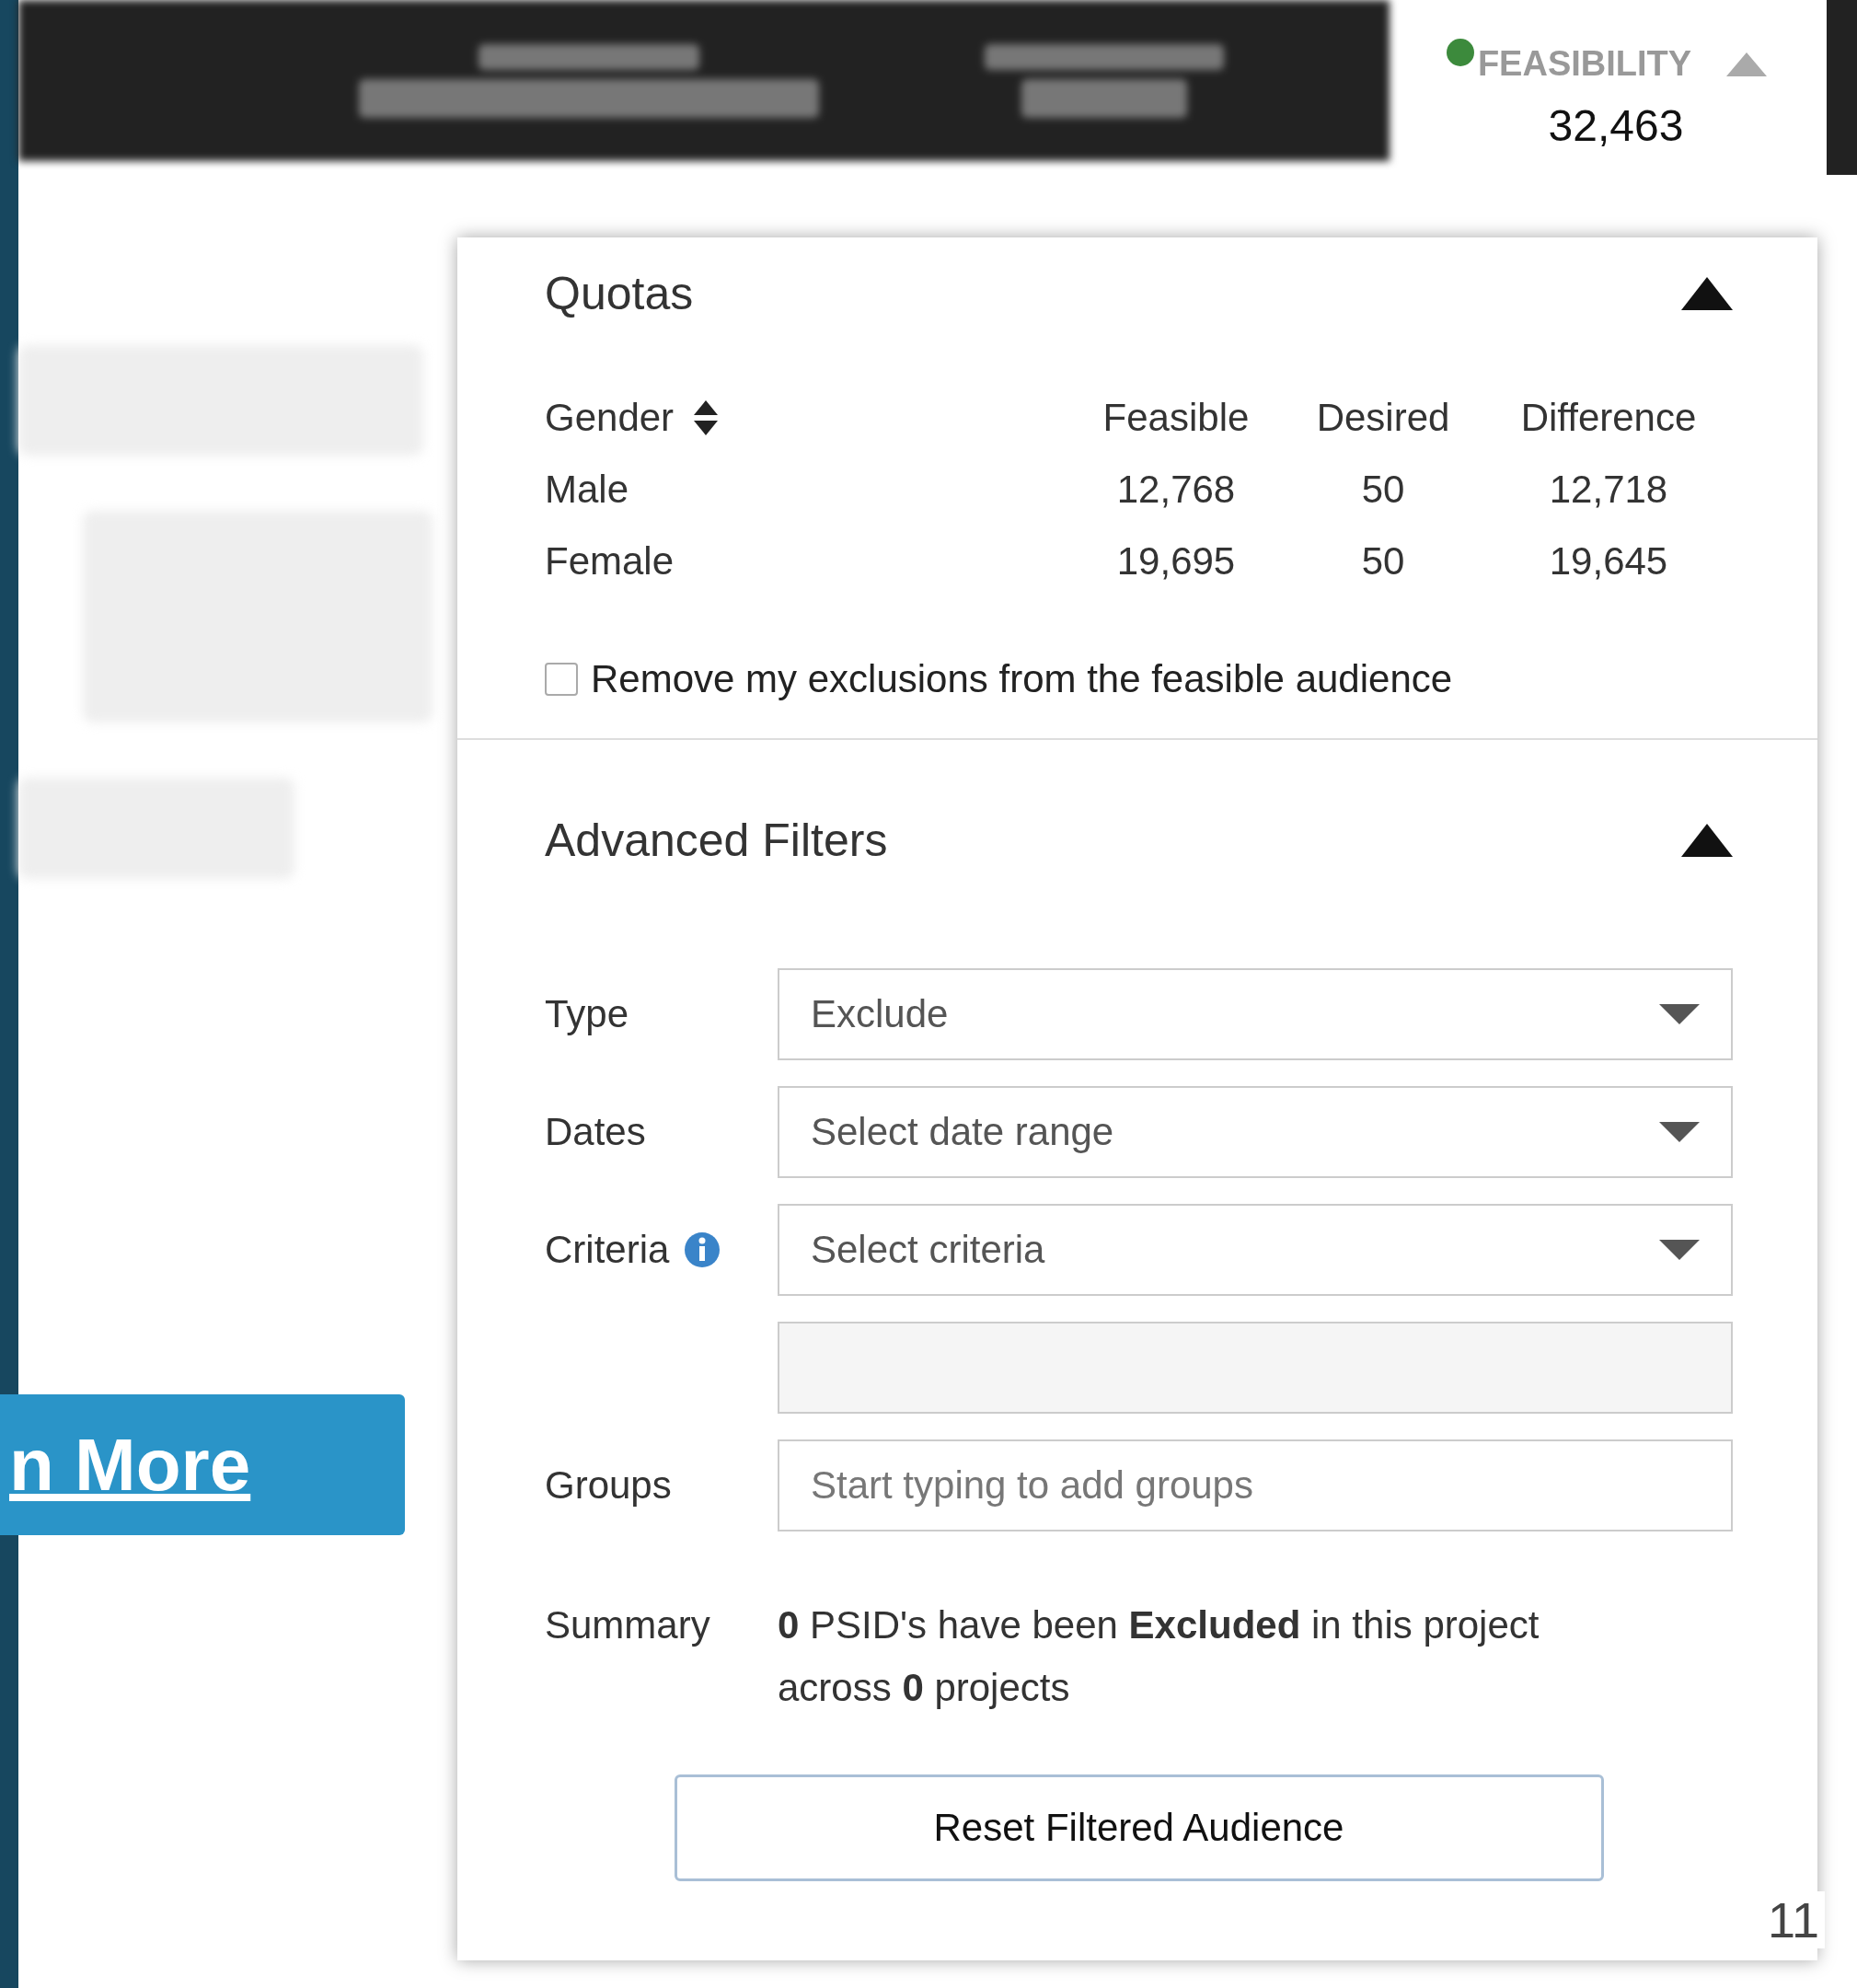 This screenshot has height=1988, width=1857. I want to click on summary-text: 0 PSID's have been Excluded in this project across 0 projects, so click(1159, 1656).